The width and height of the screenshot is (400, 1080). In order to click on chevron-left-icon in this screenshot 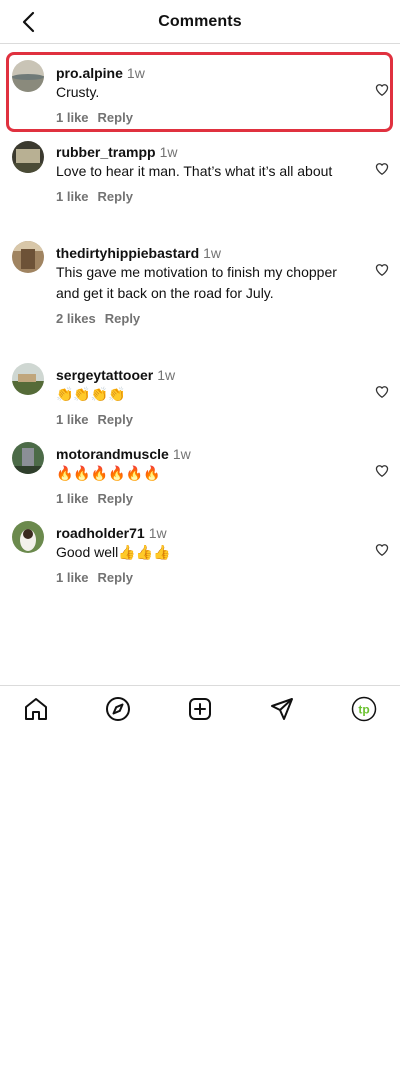, I will do `click(28, 22)`.